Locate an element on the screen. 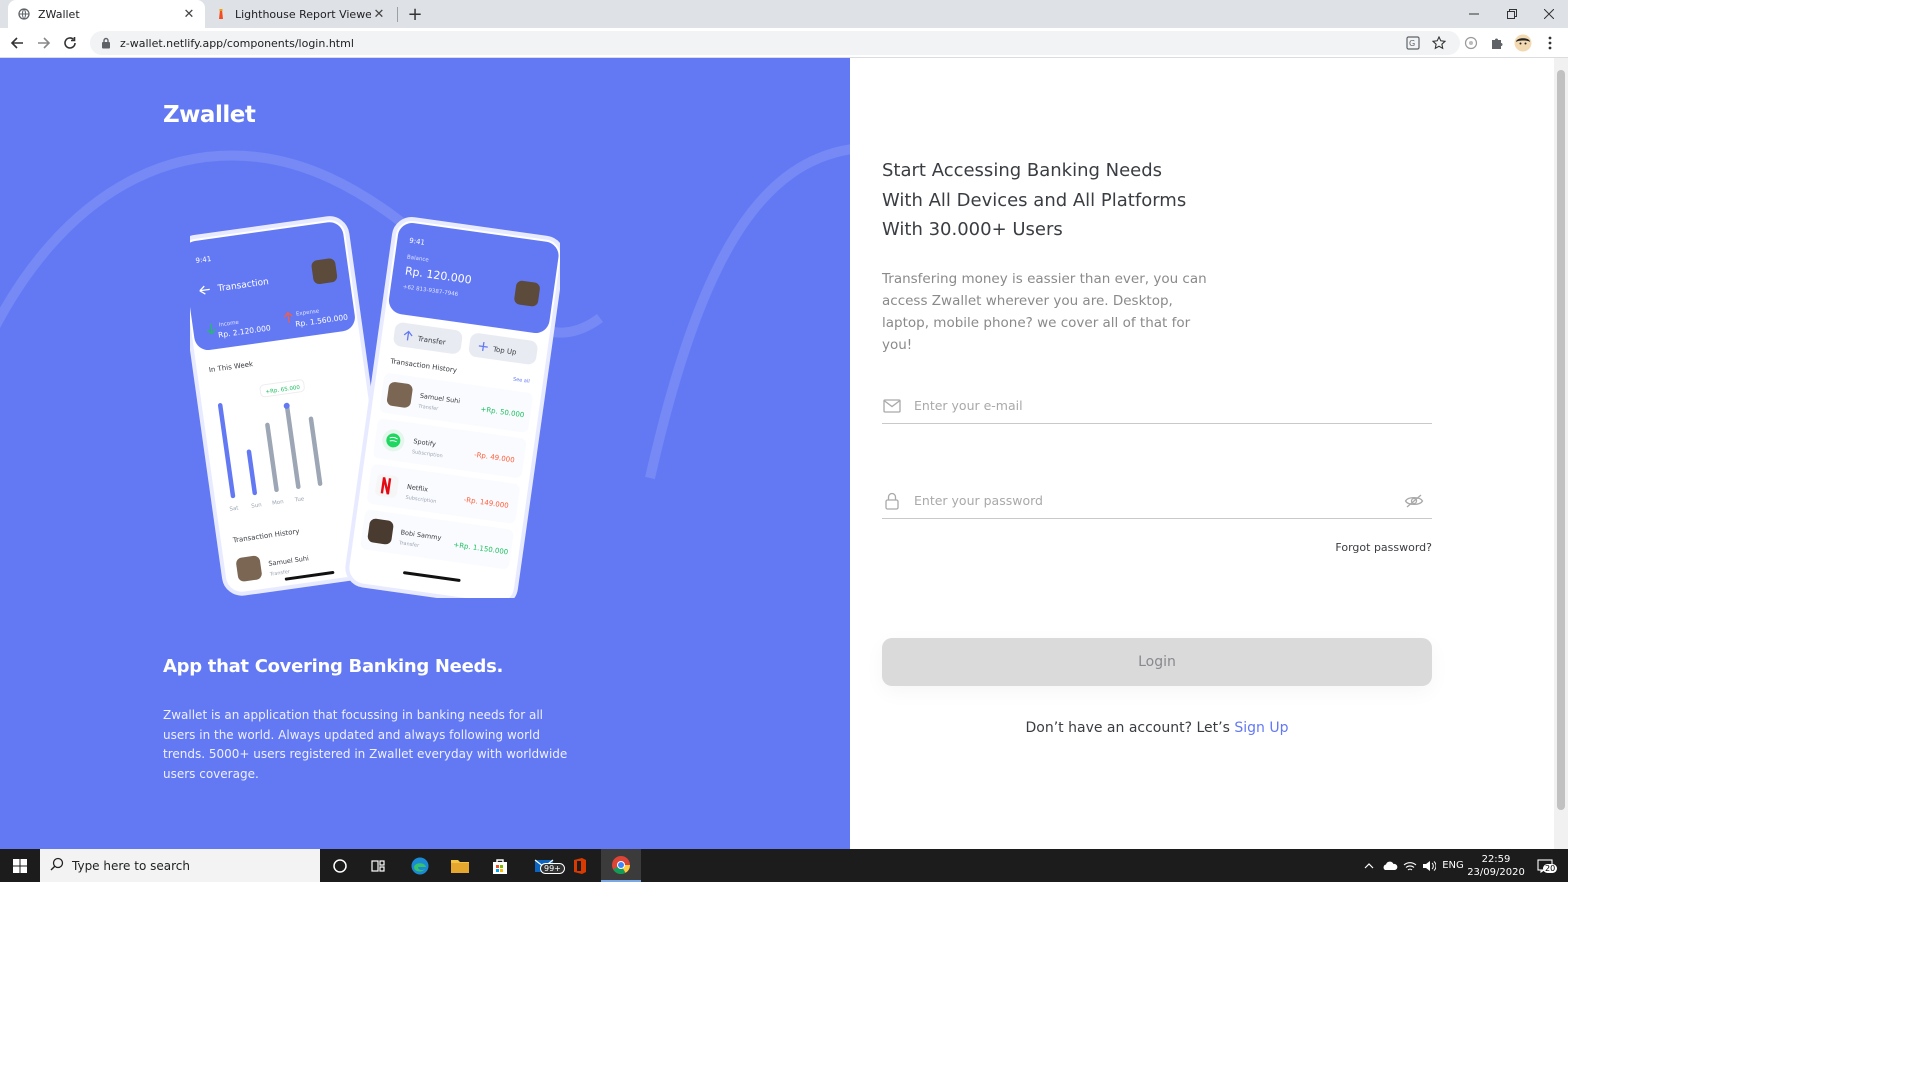 This screenshot has height=1080, width=1920. brand-logo-text: Zwallet is located at coordinates (209, 115).